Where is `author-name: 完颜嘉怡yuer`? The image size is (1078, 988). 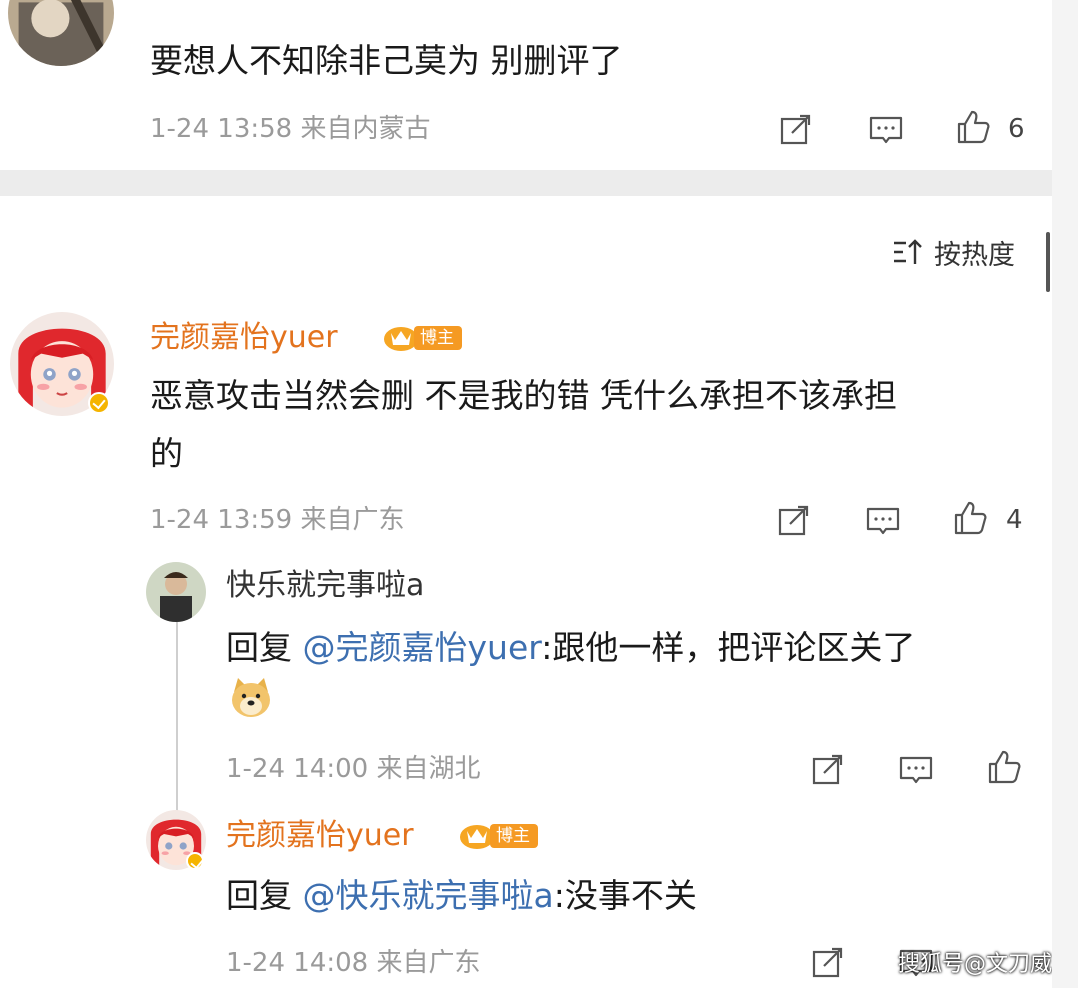
author-name: 完颜嘉怡yuer is located at coordinates (244, 338).